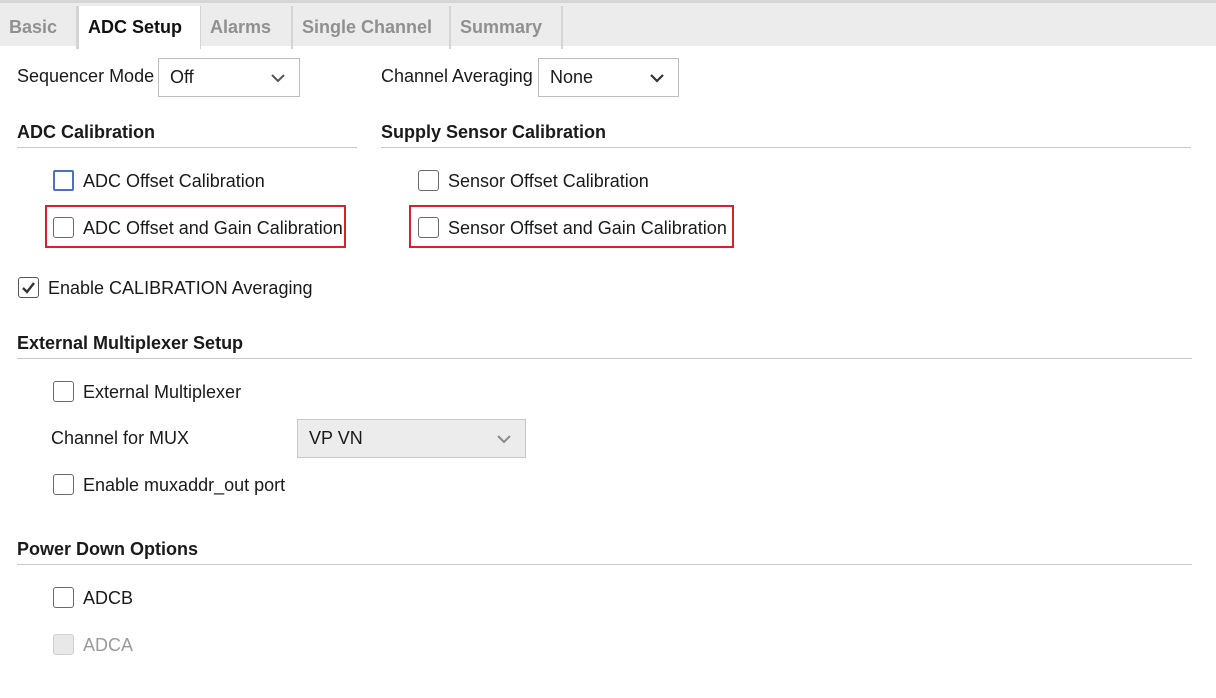  I want to click on tab-summary: Summary, so click(507, 27).